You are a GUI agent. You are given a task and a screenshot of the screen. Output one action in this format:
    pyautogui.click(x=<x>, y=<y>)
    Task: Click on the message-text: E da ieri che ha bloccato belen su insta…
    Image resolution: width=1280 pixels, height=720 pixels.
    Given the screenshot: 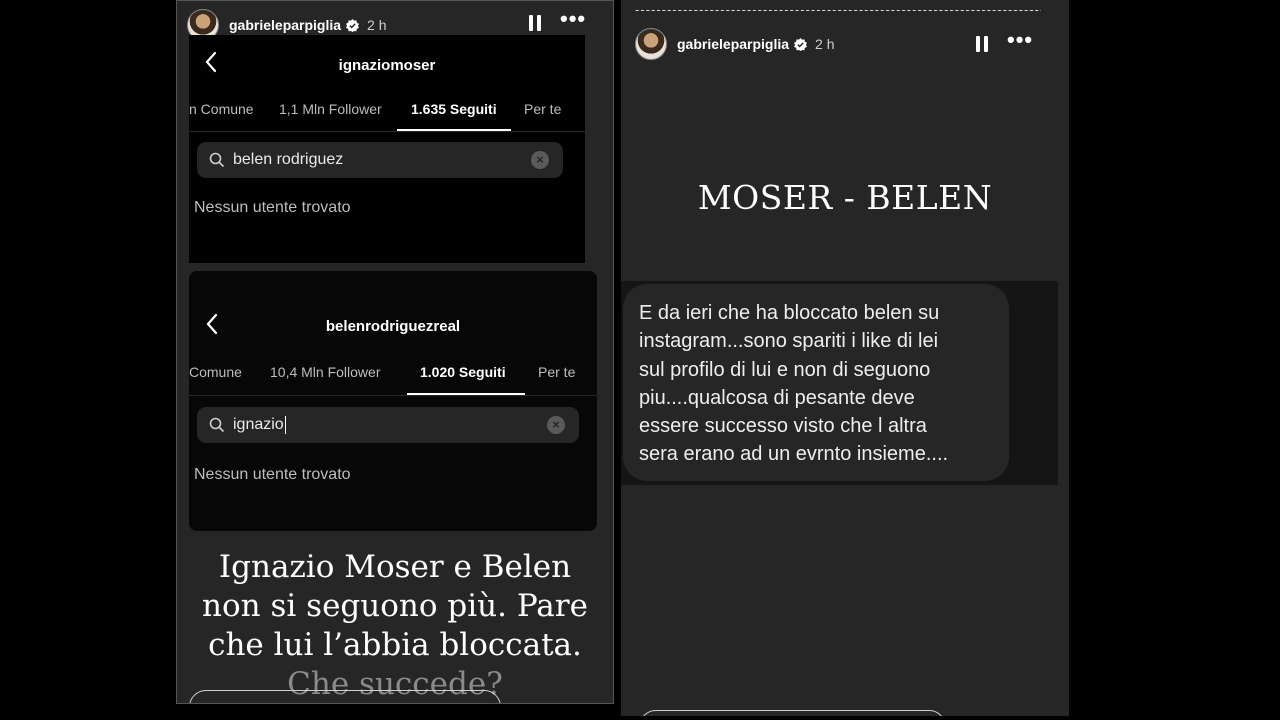 What is the action you would take?
    pyautogui.click(x=794, y=384)
    